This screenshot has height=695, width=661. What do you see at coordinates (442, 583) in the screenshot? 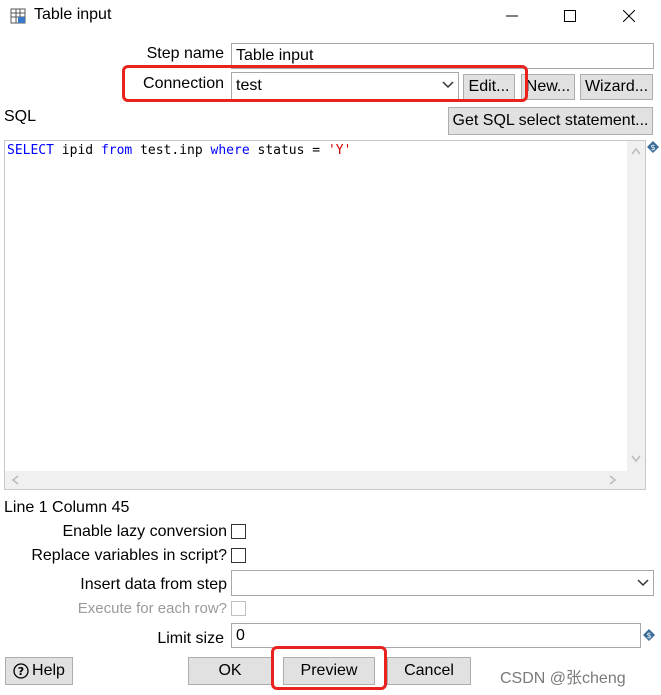
I see `insert-data-select` at bounding box center [442, 583].